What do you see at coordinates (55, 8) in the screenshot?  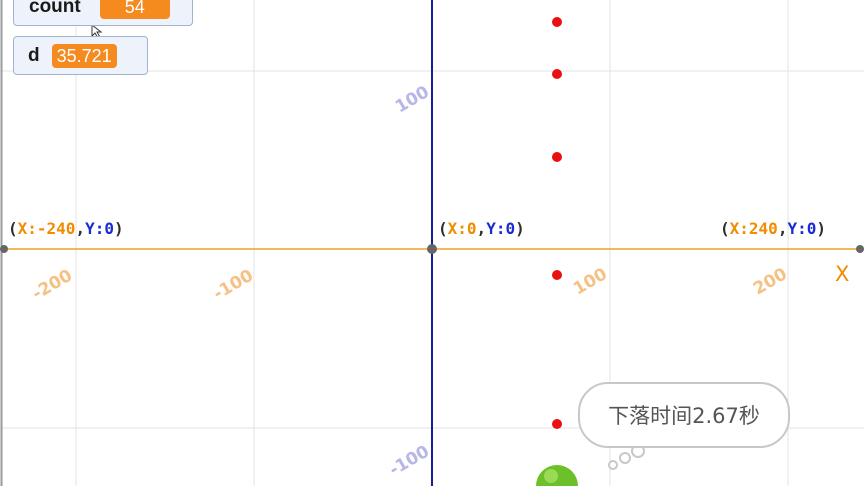 I see `monitor-label: count` at bounding box center [55, 8].